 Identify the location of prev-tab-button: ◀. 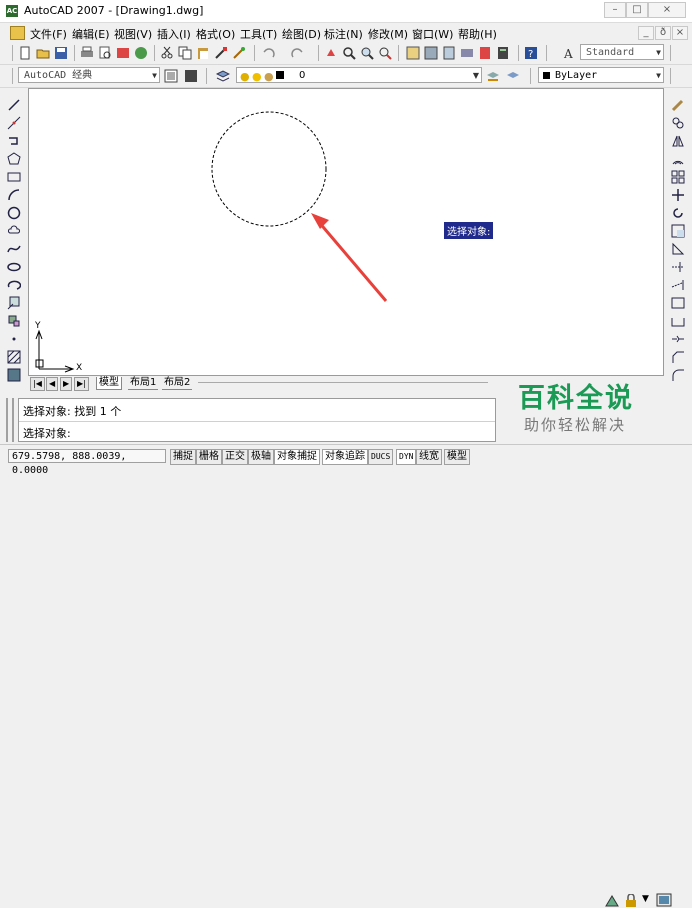
(52, 384).